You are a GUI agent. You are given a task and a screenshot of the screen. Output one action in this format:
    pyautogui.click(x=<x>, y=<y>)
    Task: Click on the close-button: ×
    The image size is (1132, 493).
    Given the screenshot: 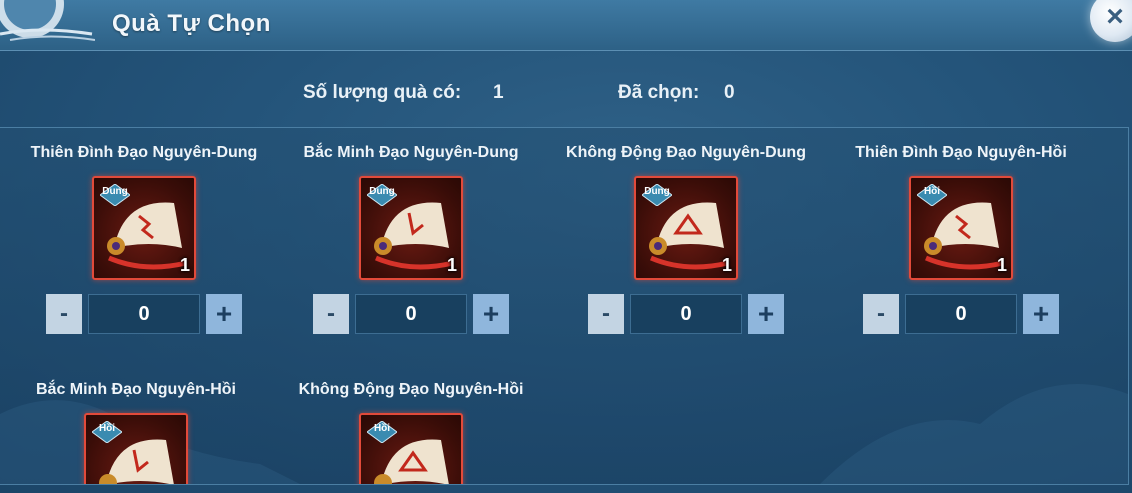 What is the action you would take?
    pyautogui.click(x=1111, y=21)
    